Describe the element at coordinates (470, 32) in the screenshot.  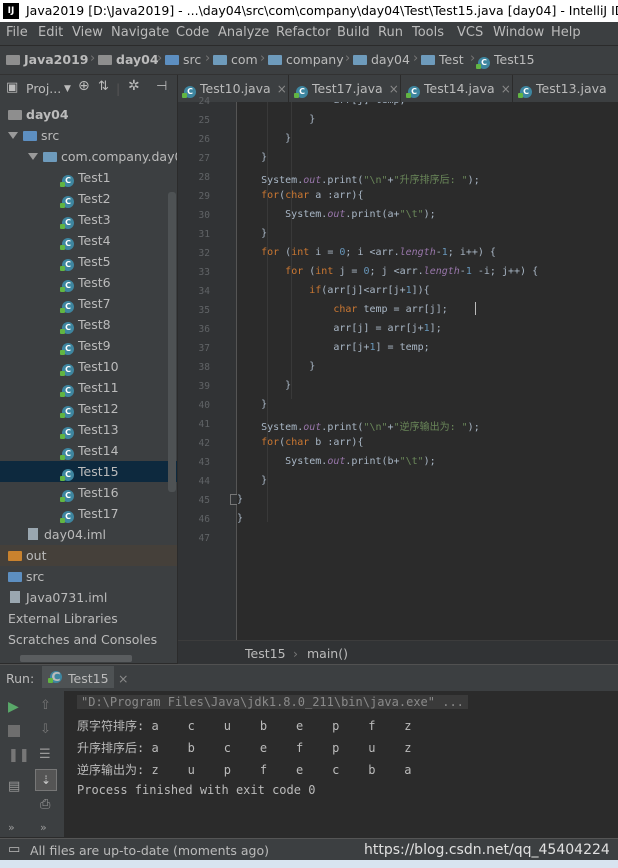
I see `menu-vcs: VCS` at that location.